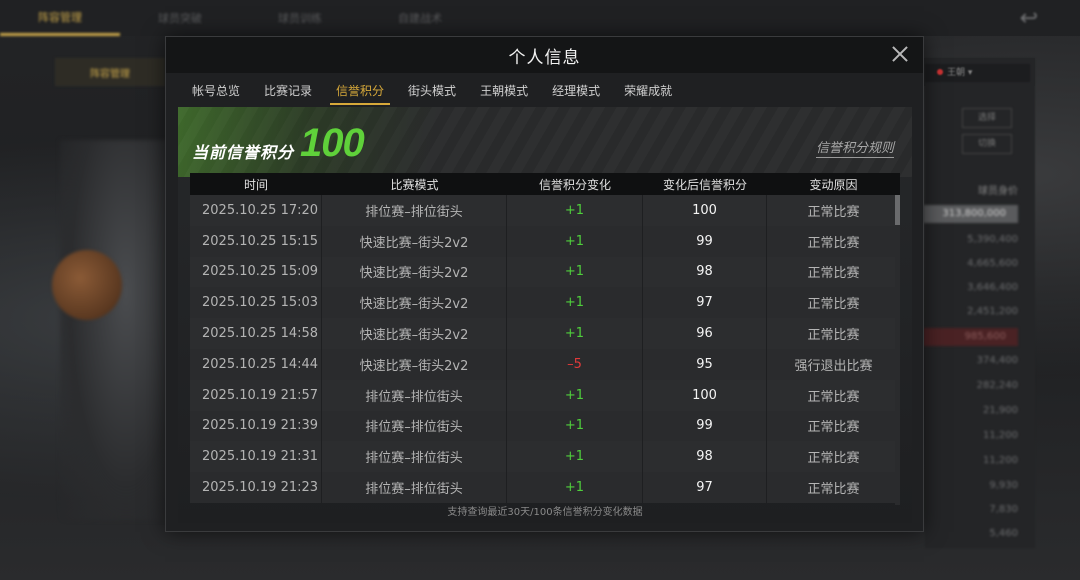  Describe the element at coordinates (180, 18) in the screenshot. I see `bg-tab-breakthrough: 球员突破` at that location.